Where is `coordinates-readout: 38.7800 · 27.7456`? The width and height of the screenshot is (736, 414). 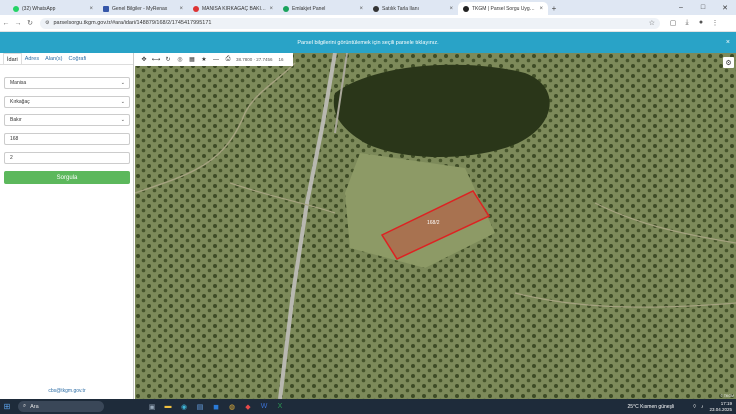 coordinates-readout: 38.7800 · 27.7456 is located at coordinates (254, 59).